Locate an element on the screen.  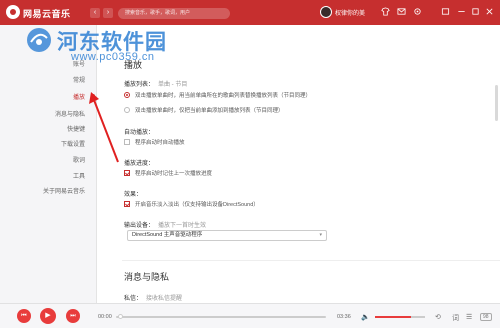
private-msg-setting: 私信： 接收私信提醒 is located at coordinates (153, 297).